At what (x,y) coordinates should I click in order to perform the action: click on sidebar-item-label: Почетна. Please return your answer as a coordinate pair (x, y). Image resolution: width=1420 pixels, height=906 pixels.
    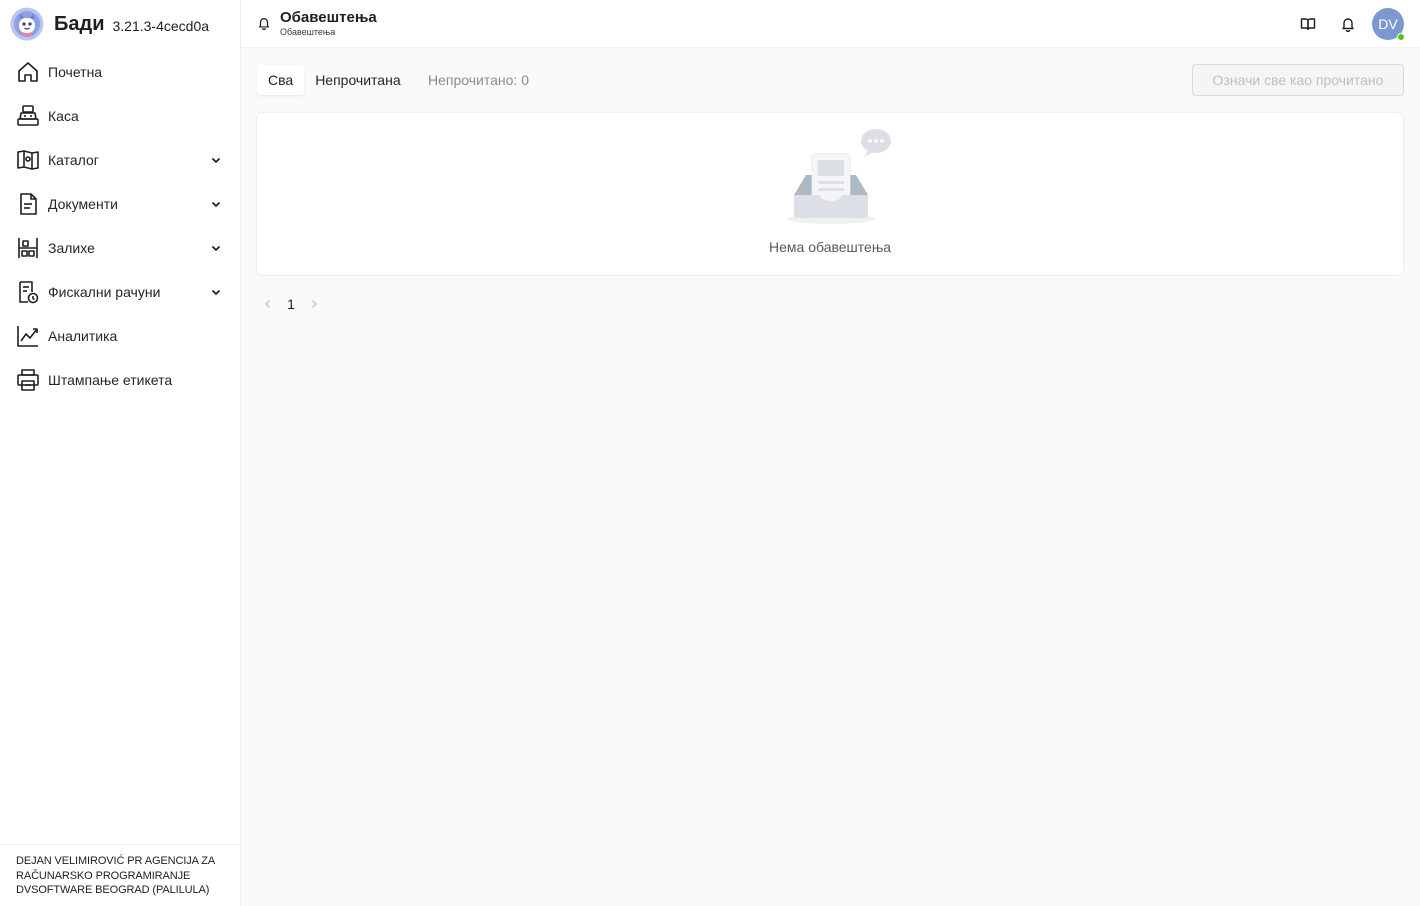
    Looking at the image, I should click on (75, 72).